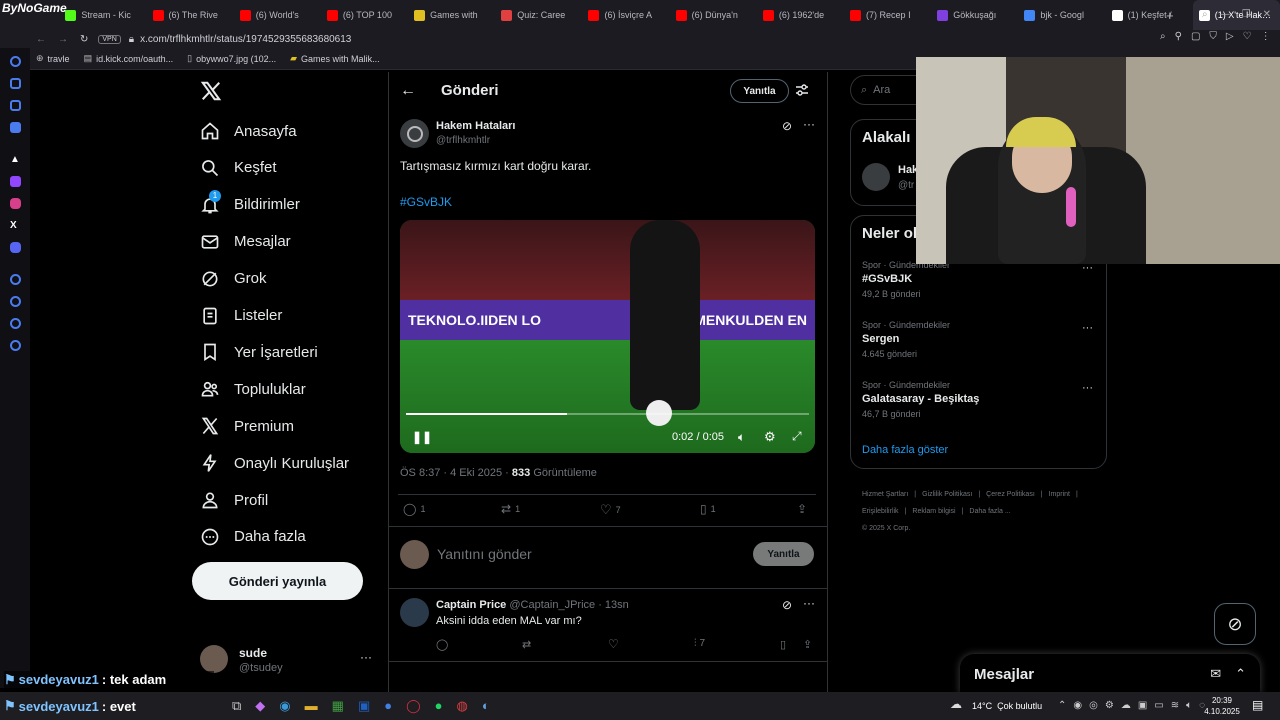  I want to click on related-avatar, so click(876, 177).